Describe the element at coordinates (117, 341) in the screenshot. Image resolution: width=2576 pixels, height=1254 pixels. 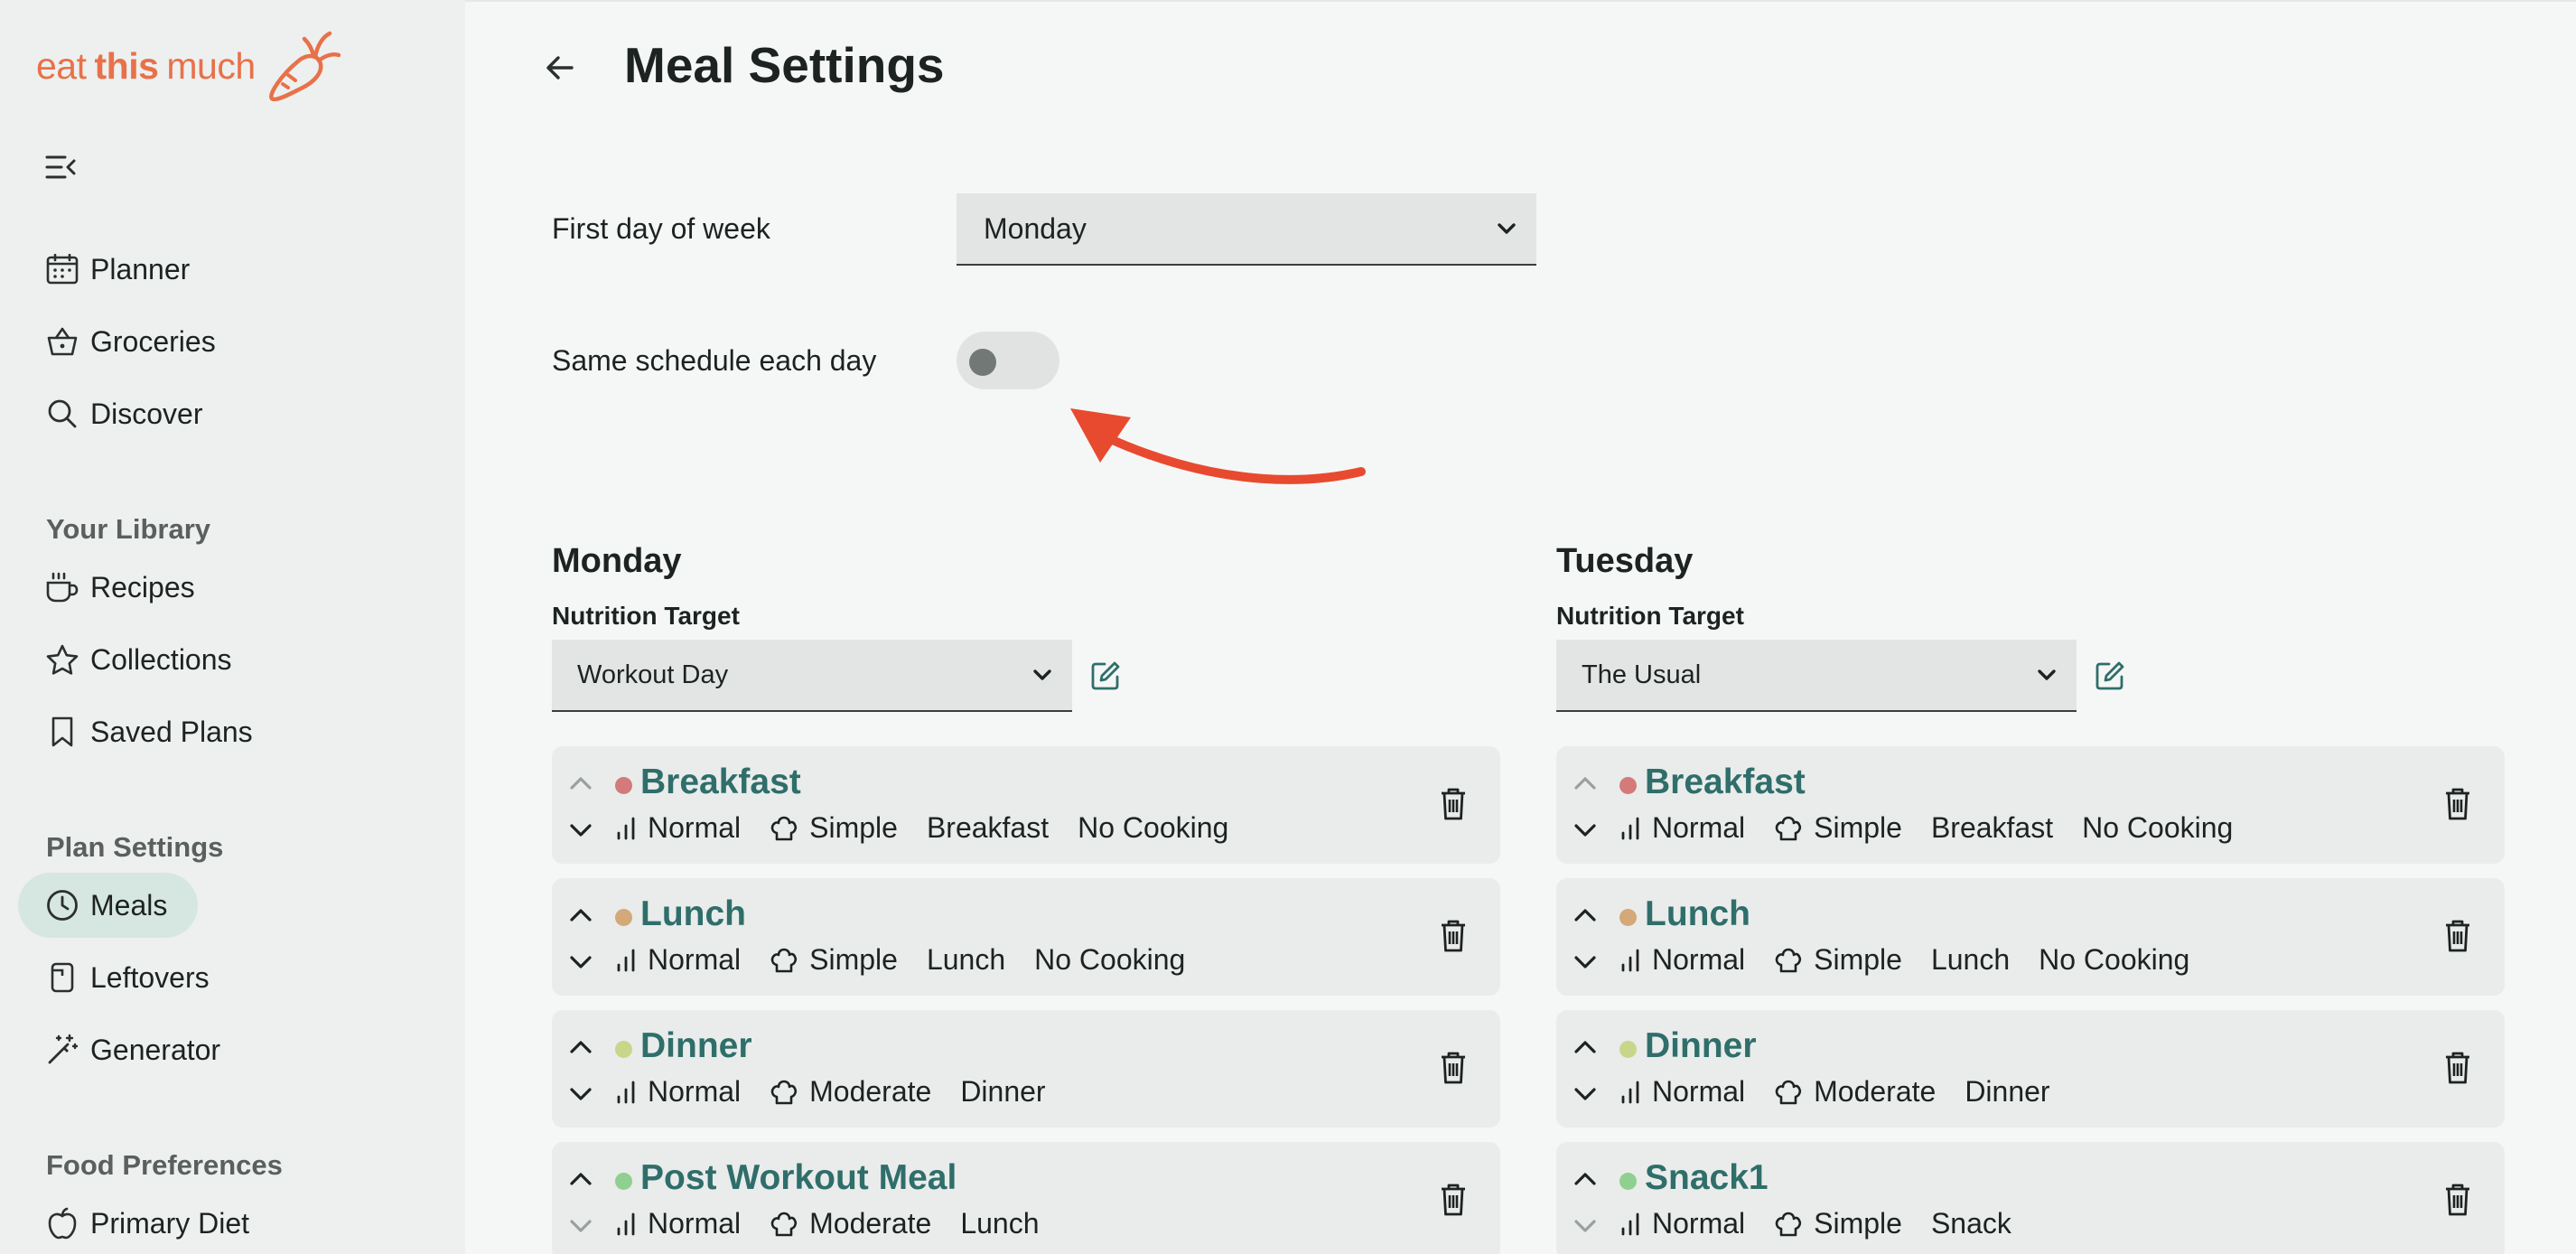
I see `sidebar-item-groceries: Groceries` at that location.